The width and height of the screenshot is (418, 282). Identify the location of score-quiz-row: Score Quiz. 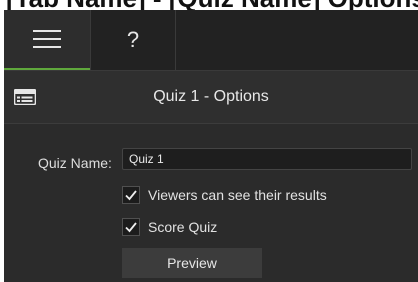
(169, 227).